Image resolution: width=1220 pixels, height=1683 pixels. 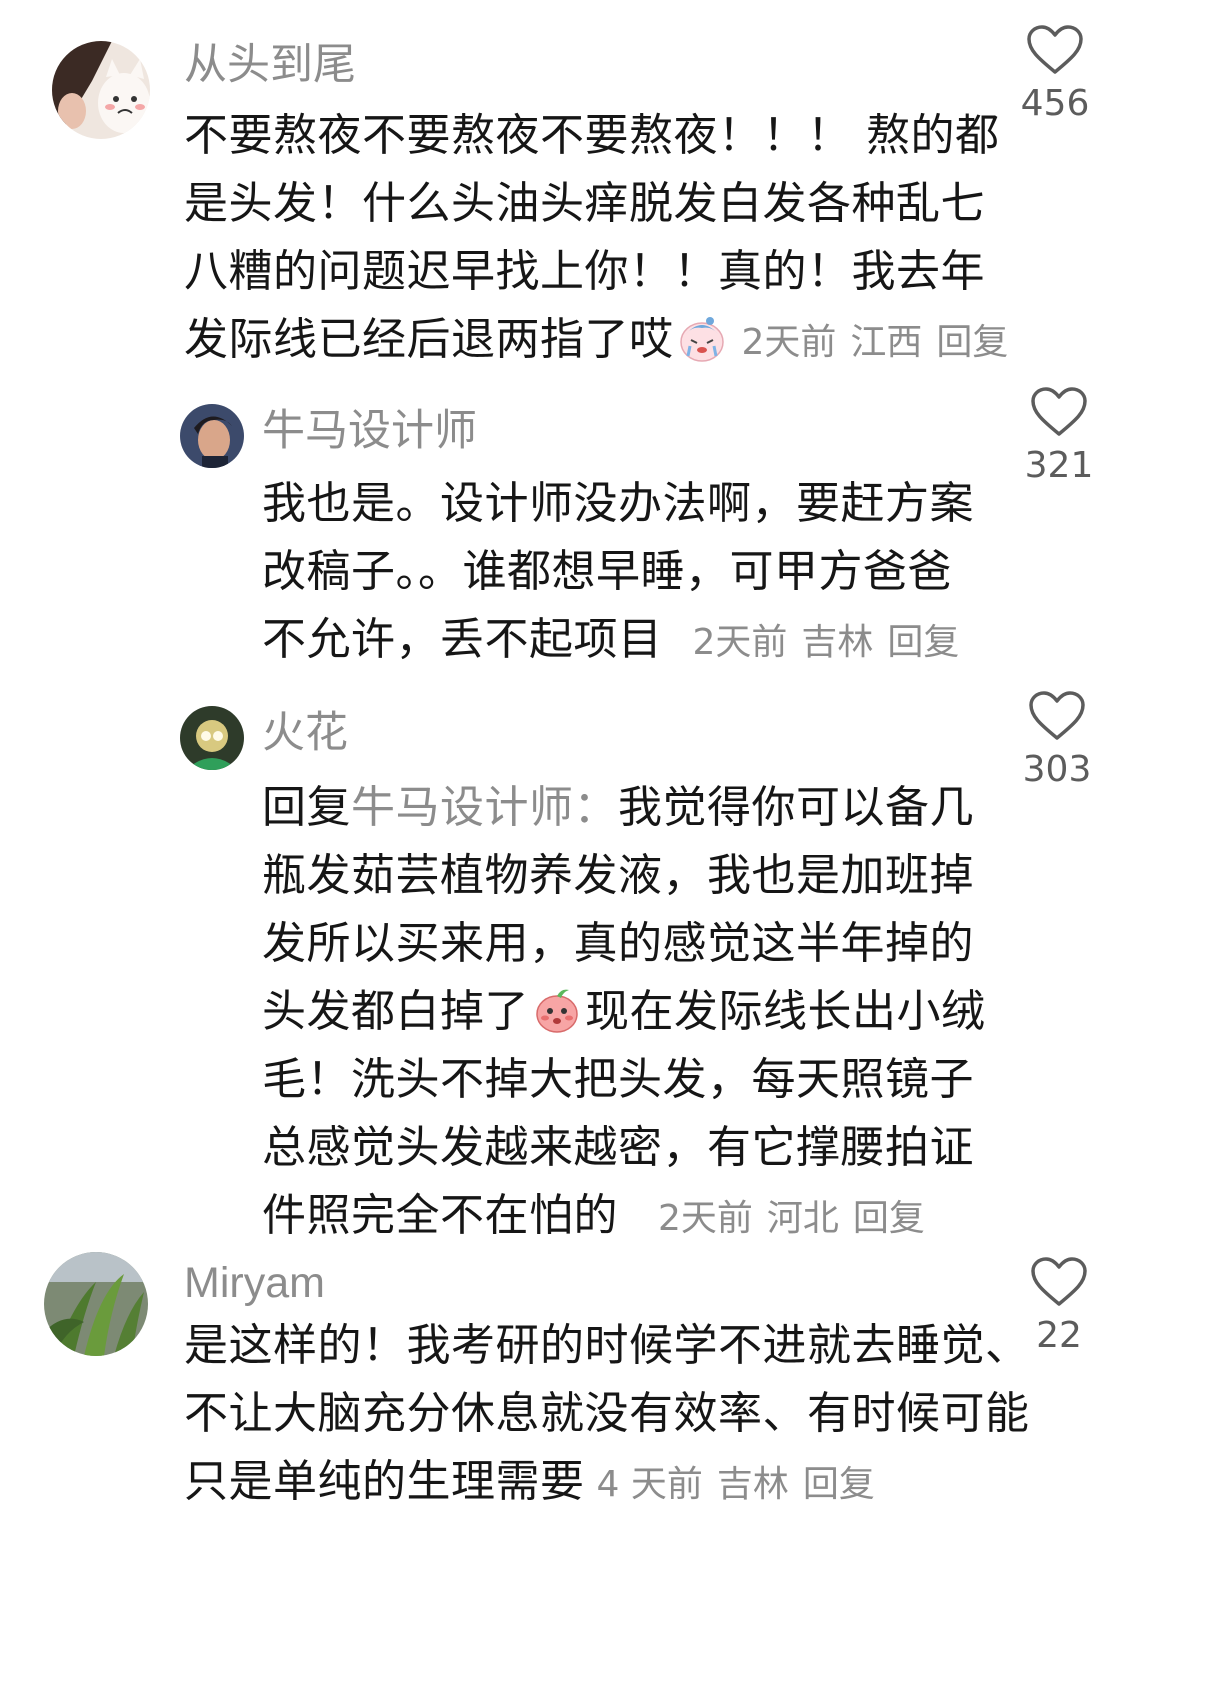 I want to click on username: 火花, so click(x=305, y=733).